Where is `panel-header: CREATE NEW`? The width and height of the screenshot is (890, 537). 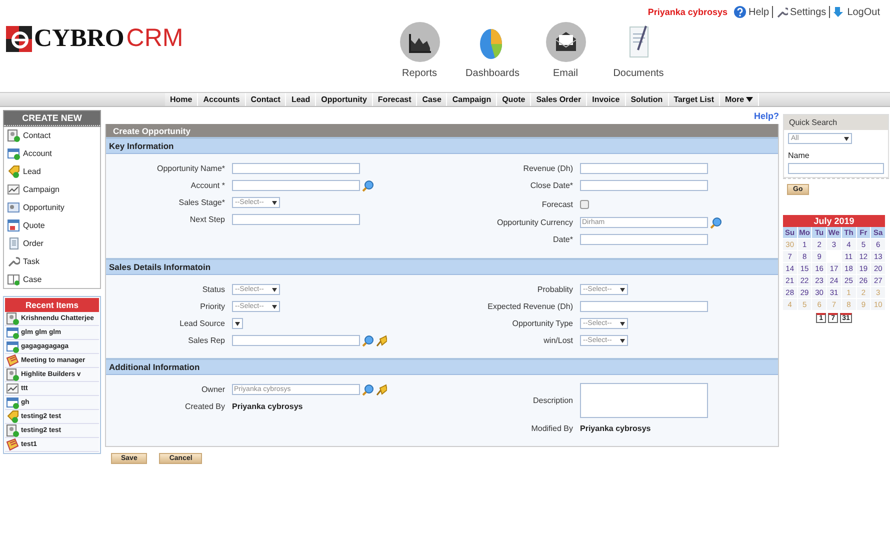
panel-header: CREATE NEW is located at coordinates (52, 118).